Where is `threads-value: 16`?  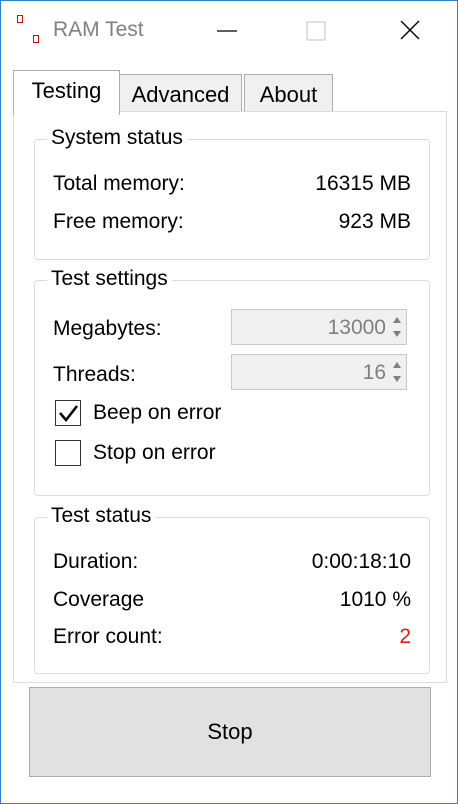 threads-value: 16 is located at coordinates (374, 372).